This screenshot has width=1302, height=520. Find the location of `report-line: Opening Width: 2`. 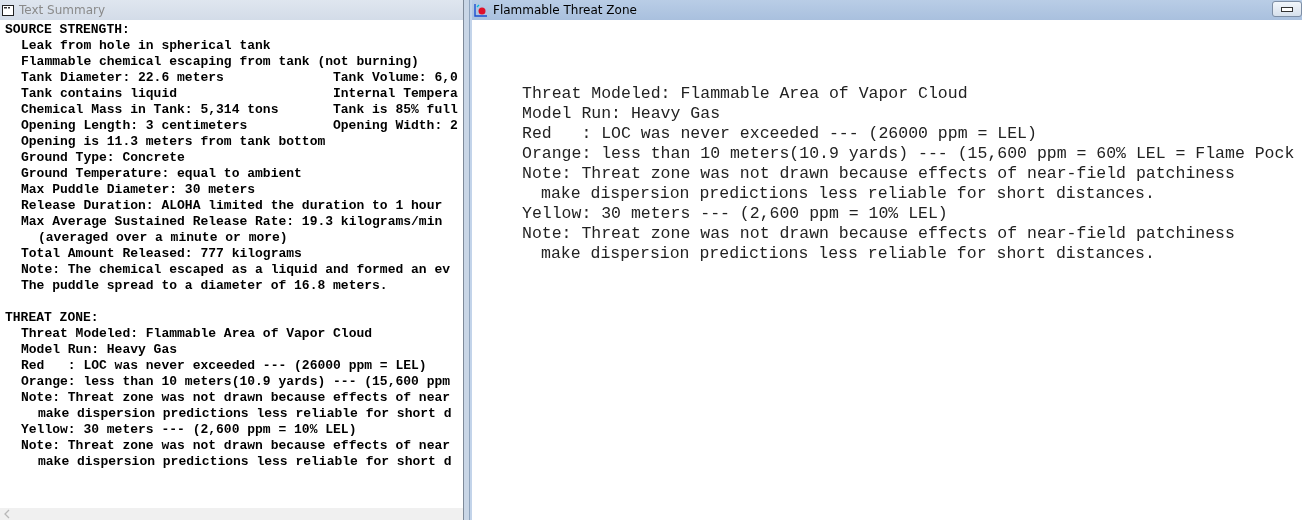

report-line: Opening Width: 2 is located at coordinates (395, 126).